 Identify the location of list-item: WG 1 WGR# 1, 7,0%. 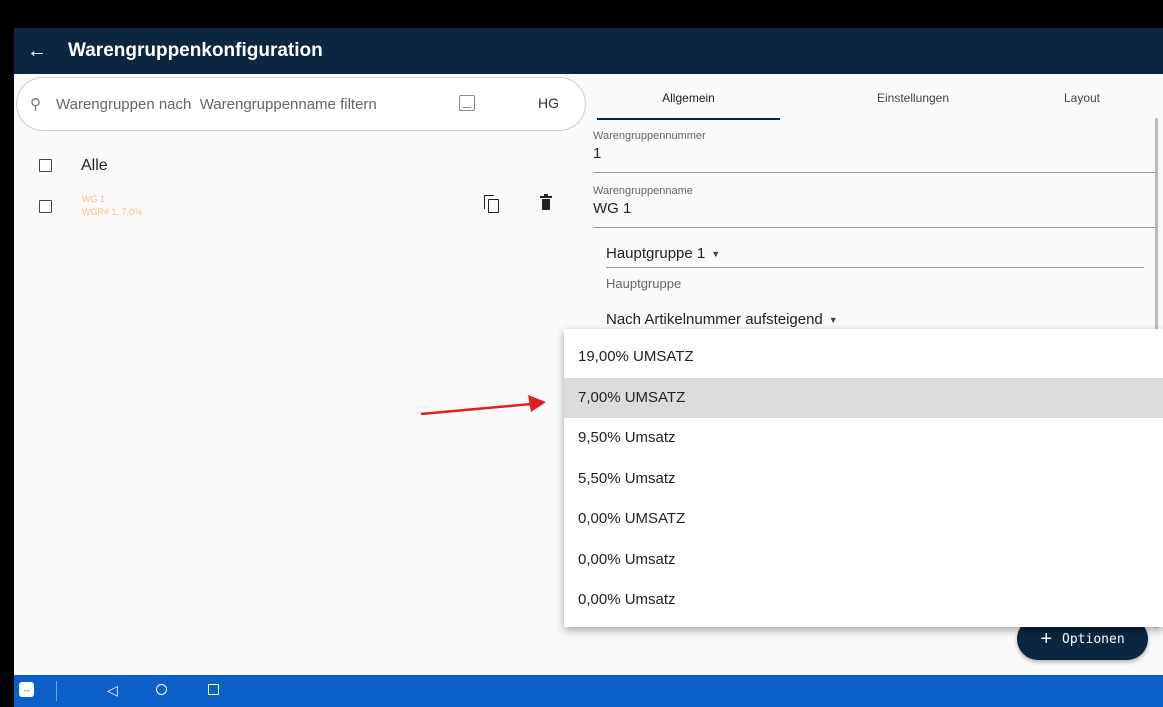
(299, 210).